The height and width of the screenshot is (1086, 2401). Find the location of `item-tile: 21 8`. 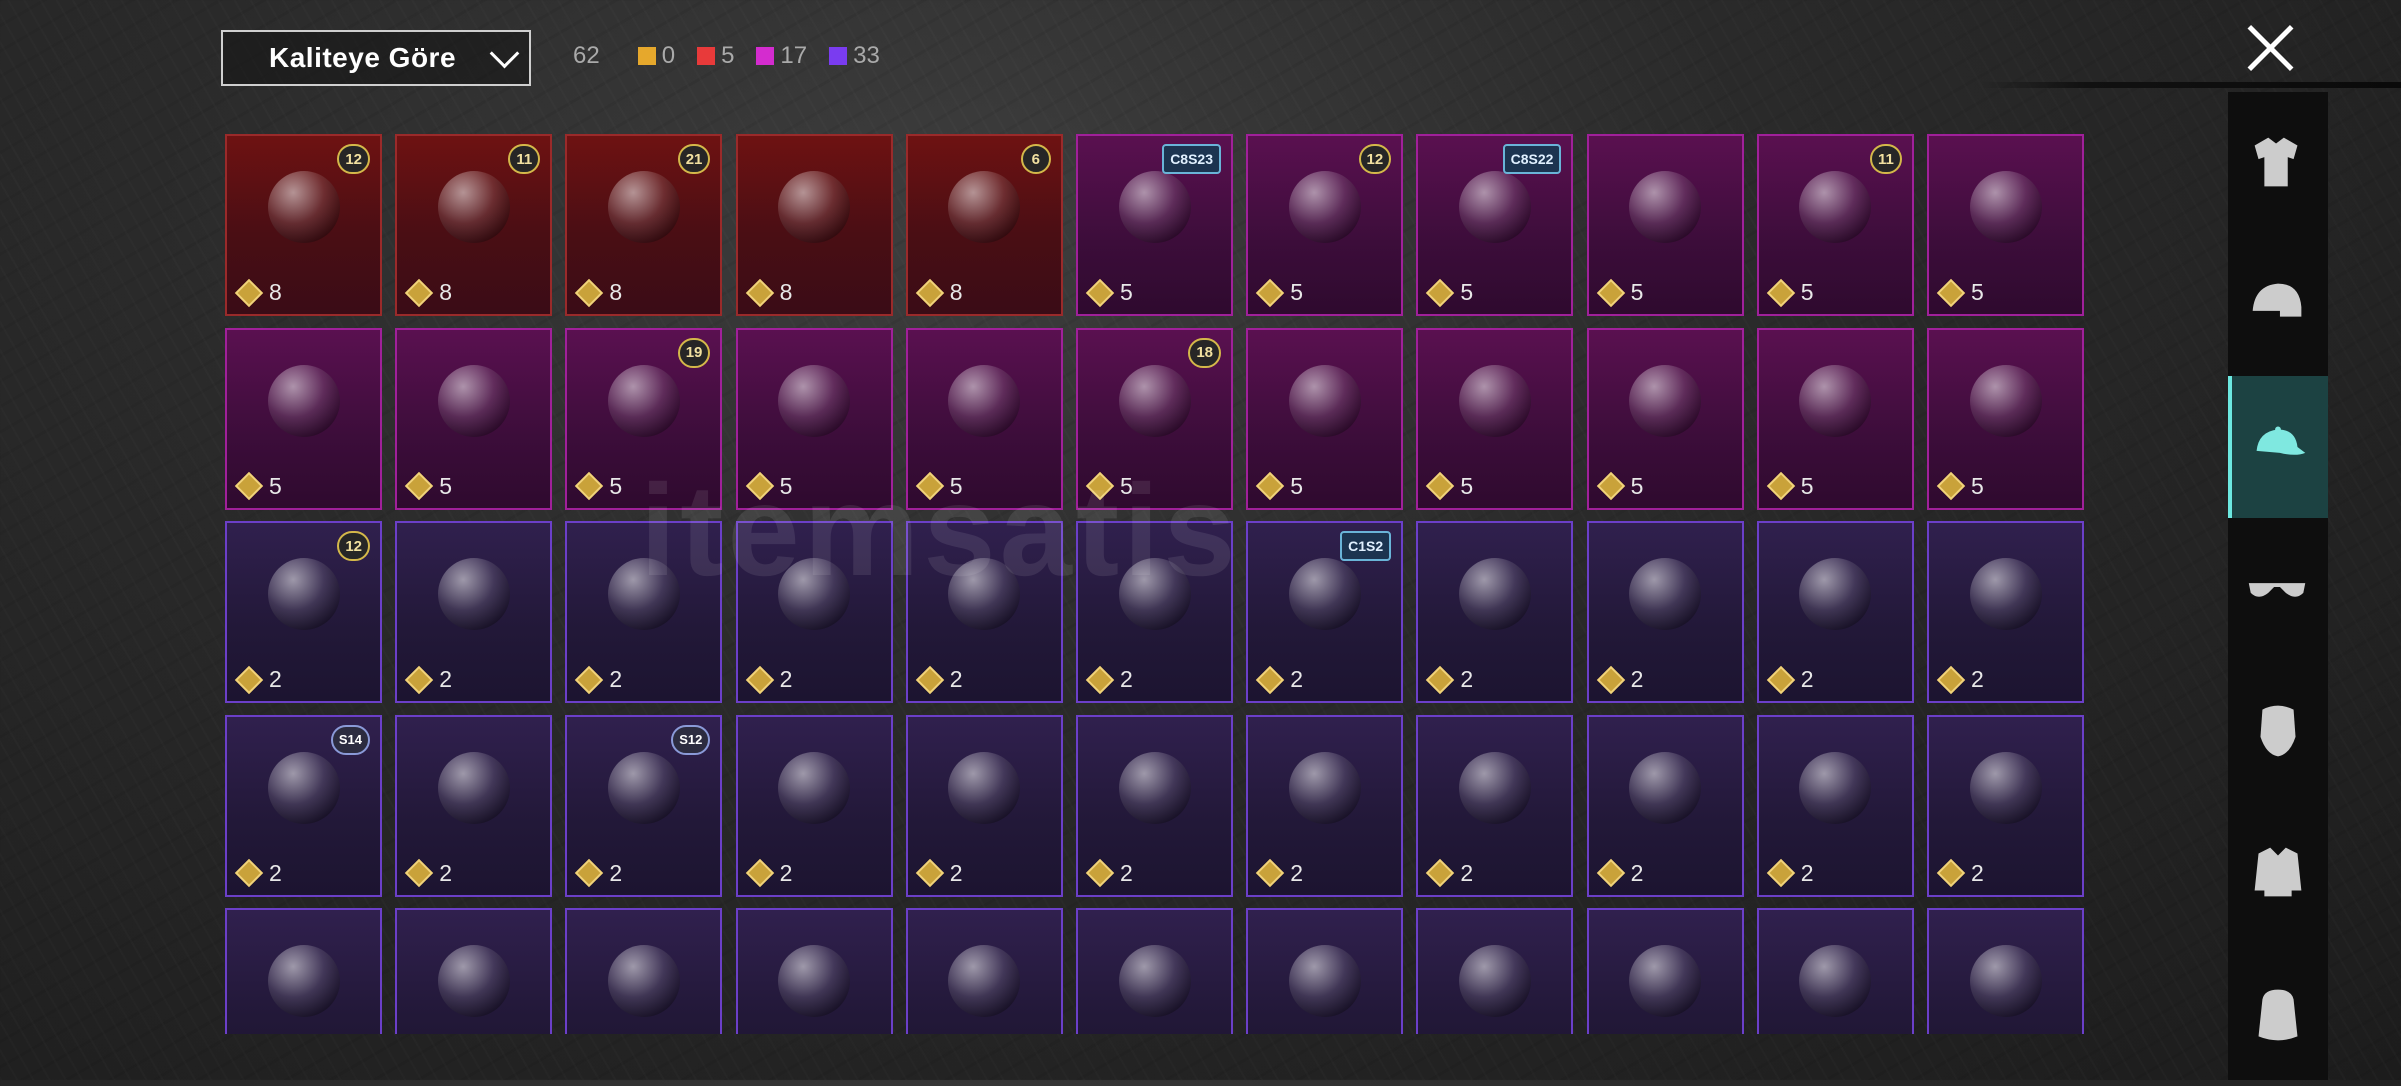

item-tile: 21 8 is located at coordinates (644, 225).